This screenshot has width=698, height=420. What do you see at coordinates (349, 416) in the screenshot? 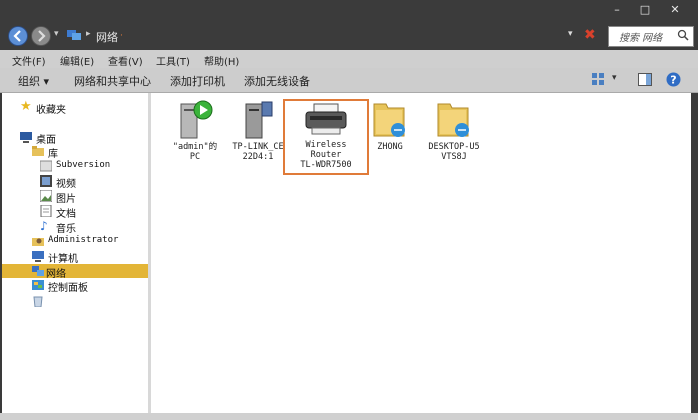
I see `status-bar` at bounding box center [349, 416].